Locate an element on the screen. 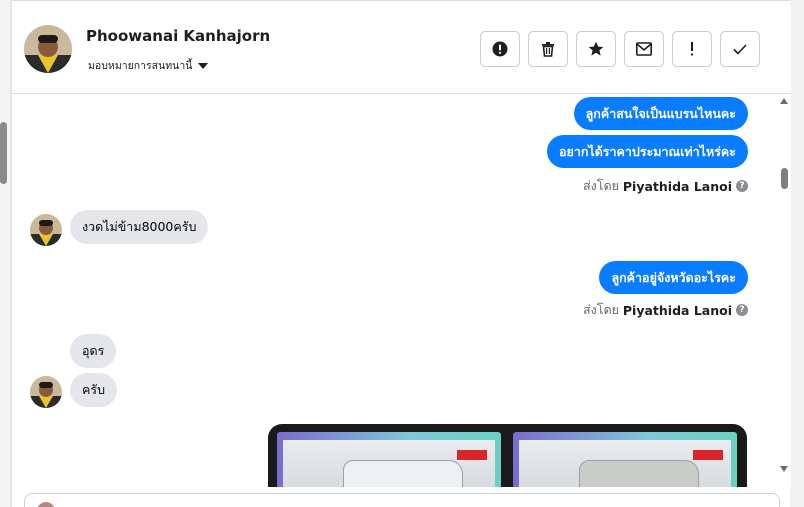  left-scrollbar-thumb is located at coordinates (3, 153).